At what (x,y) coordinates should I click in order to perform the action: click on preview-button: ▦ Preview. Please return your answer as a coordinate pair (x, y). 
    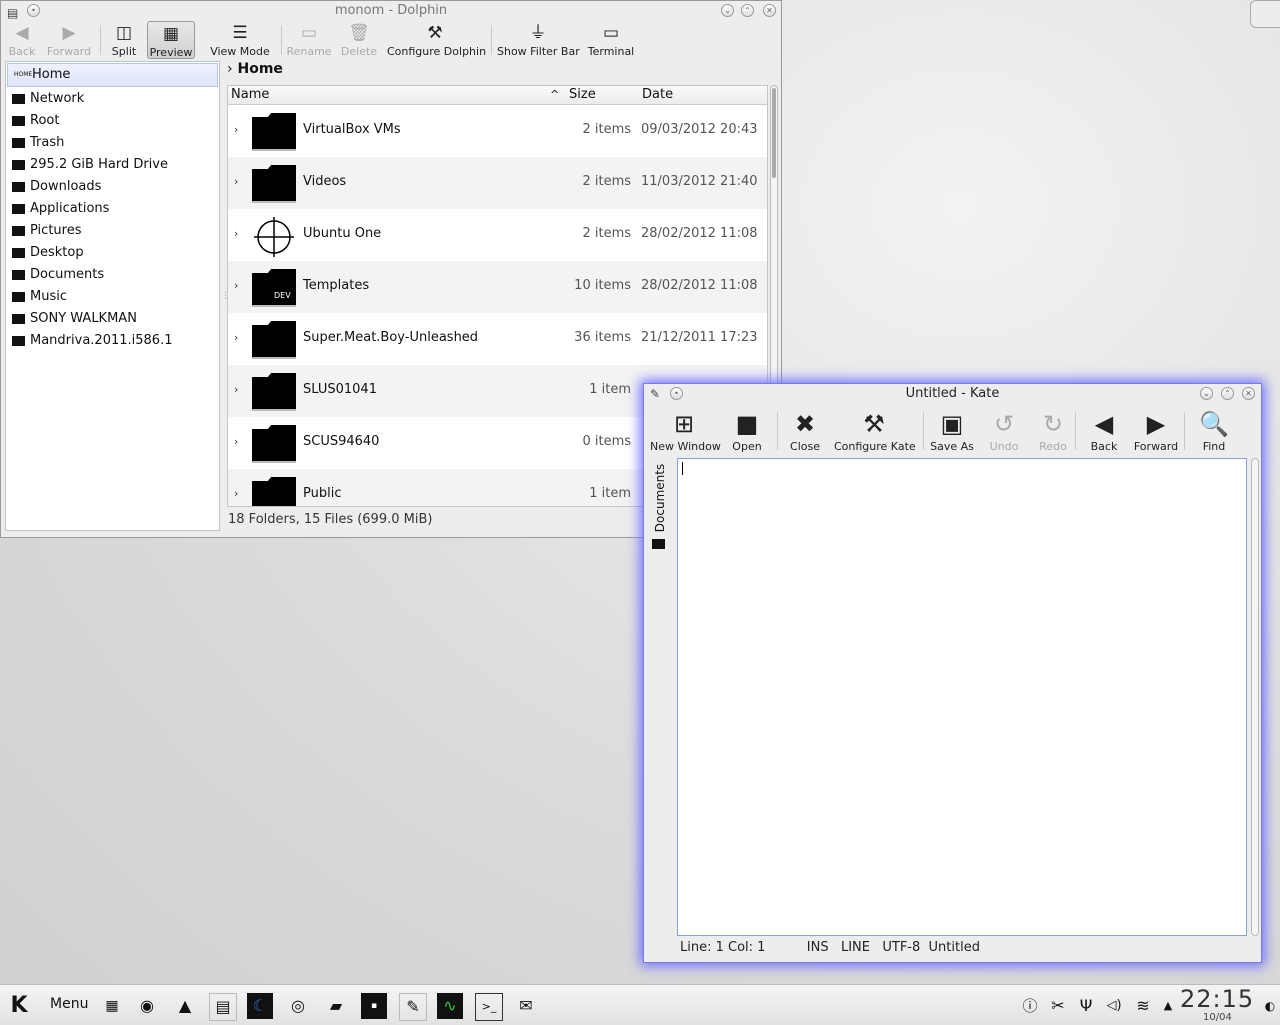
    Looking at the image, I should click on (171, 40).